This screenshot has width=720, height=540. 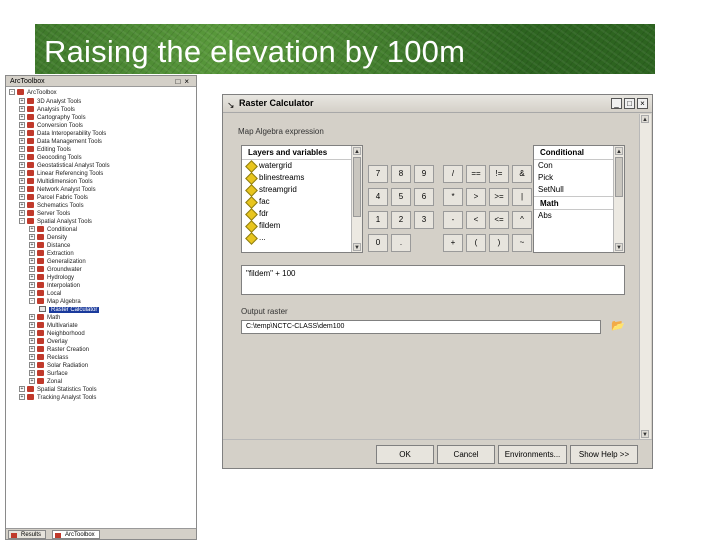 I want to click on close-button: ×, so click(x=642, y=103).